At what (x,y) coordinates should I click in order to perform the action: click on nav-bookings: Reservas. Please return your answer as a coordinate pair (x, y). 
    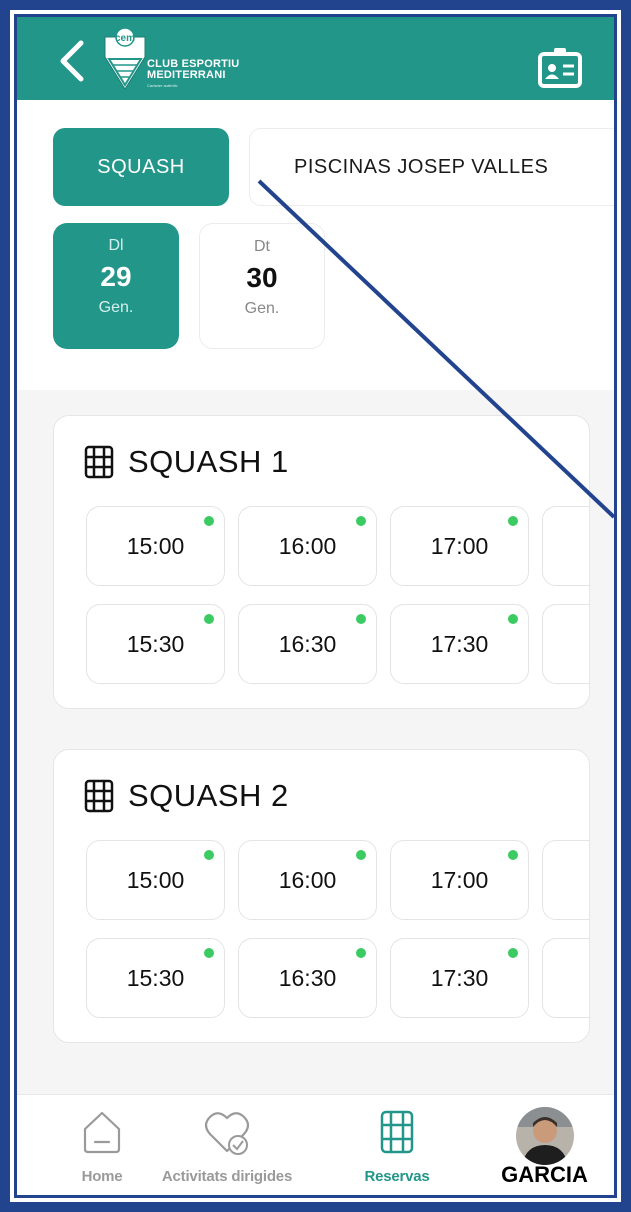
    Looking at the image, I should click on (397, 1145).